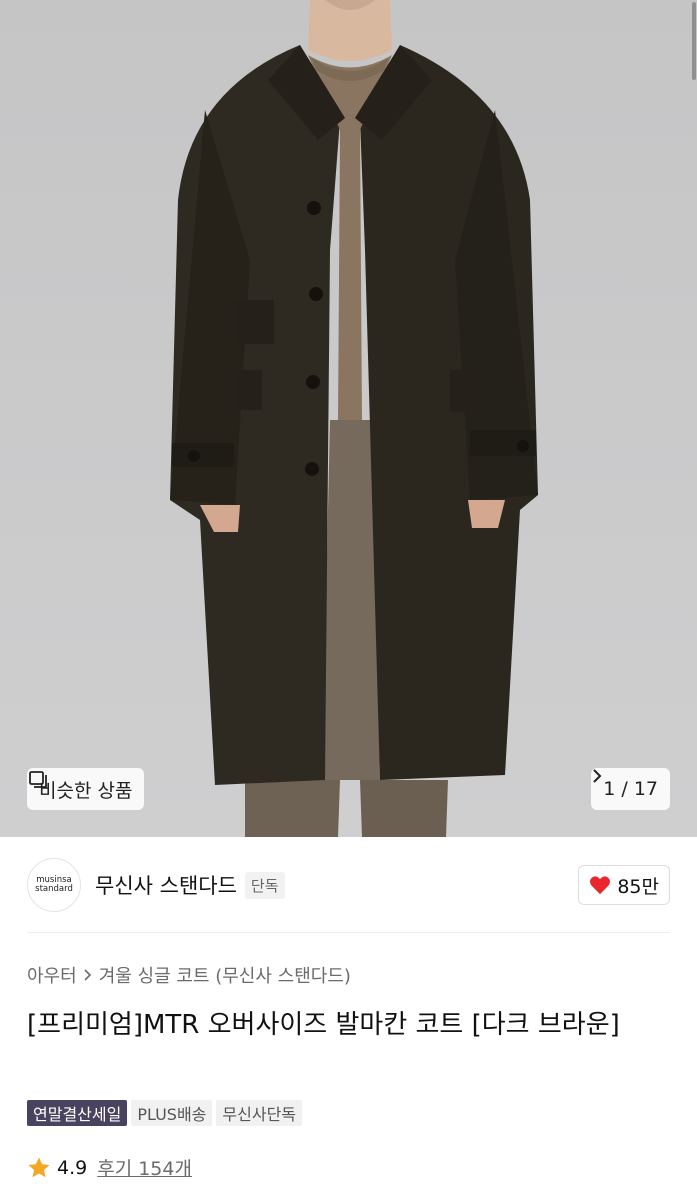 The image size is (697, 1200). I want to click on rating-row: 4.9 후기 154개, so click(109, 1167).